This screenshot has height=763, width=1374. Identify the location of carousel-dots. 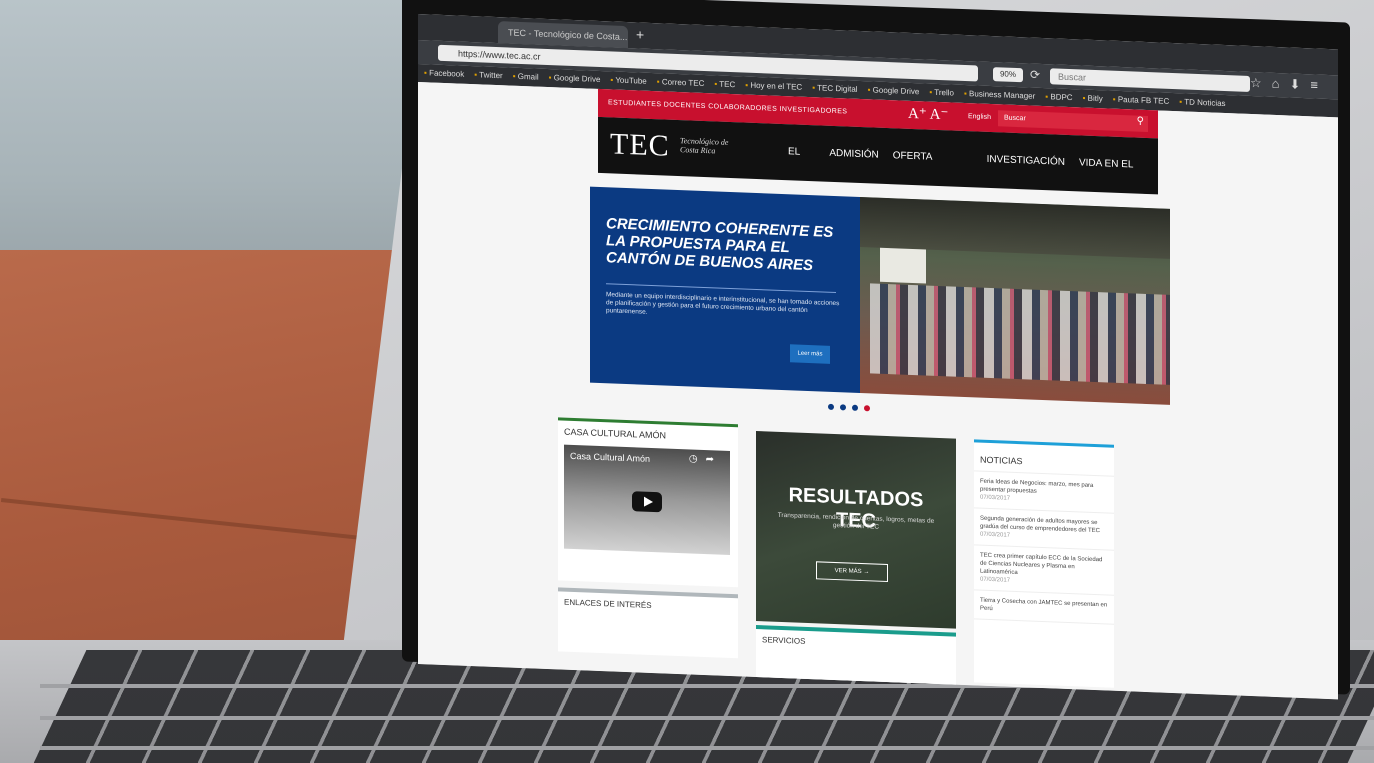
(849, 407).